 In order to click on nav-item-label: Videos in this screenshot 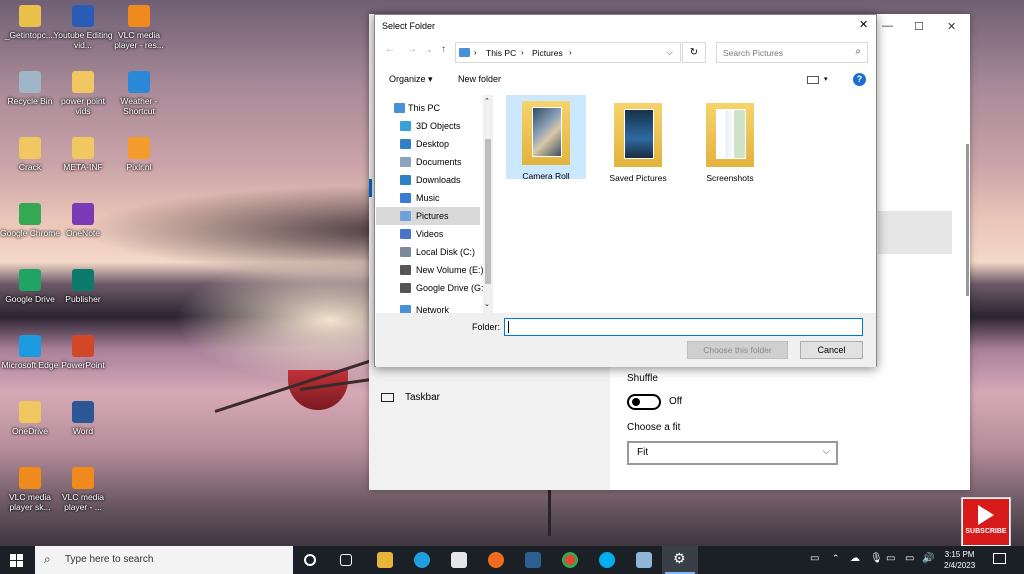, I will do `click(430, 234)`.